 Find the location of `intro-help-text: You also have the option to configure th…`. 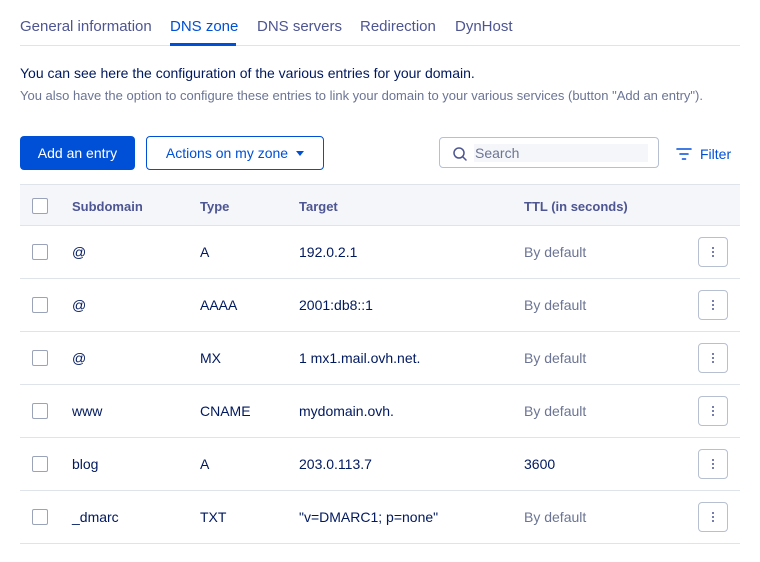

intro-help-text: You also have the option to configure th… is located at coordinates (361, 95).